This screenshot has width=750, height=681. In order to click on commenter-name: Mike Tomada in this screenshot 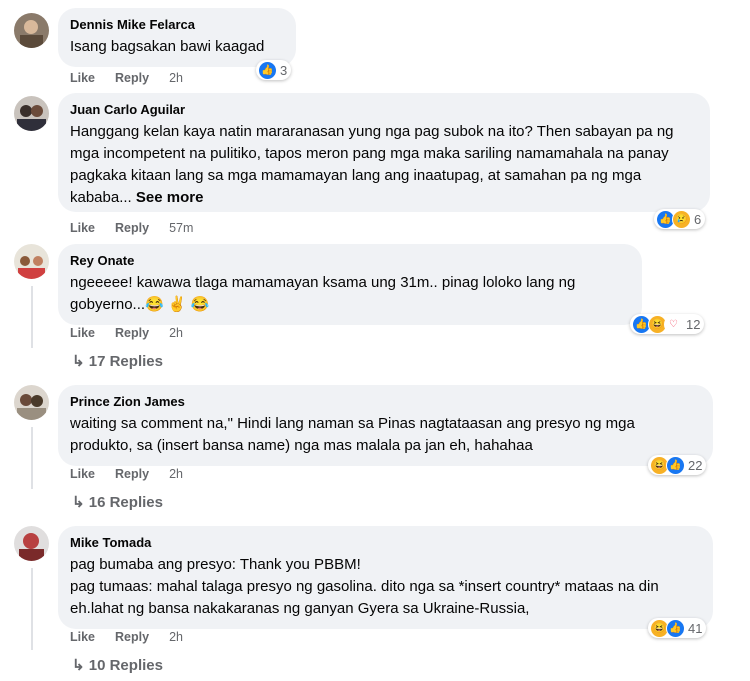, I will do `click(385, 543)`.